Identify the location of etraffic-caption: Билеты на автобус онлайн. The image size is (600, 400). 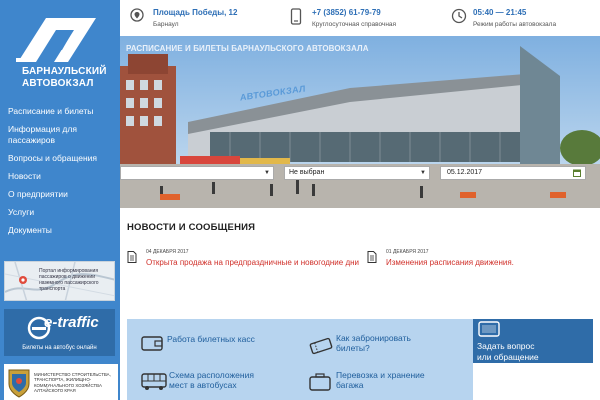
(59, 348).